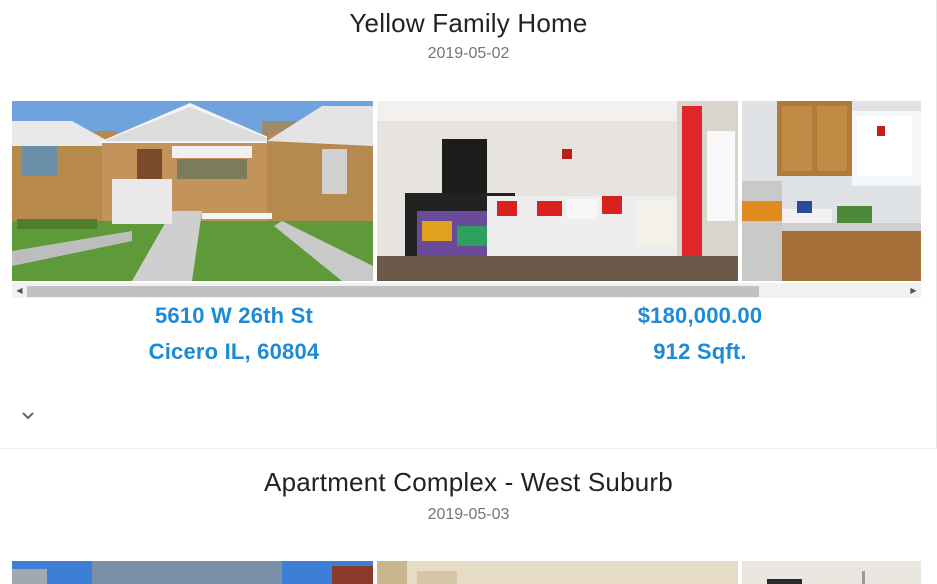 The width and height of the screenshot is (937, 584). Describe the element at coordinates (468, 514) in the screenshot. I see `listing-date: 2019-05-03` at that location.